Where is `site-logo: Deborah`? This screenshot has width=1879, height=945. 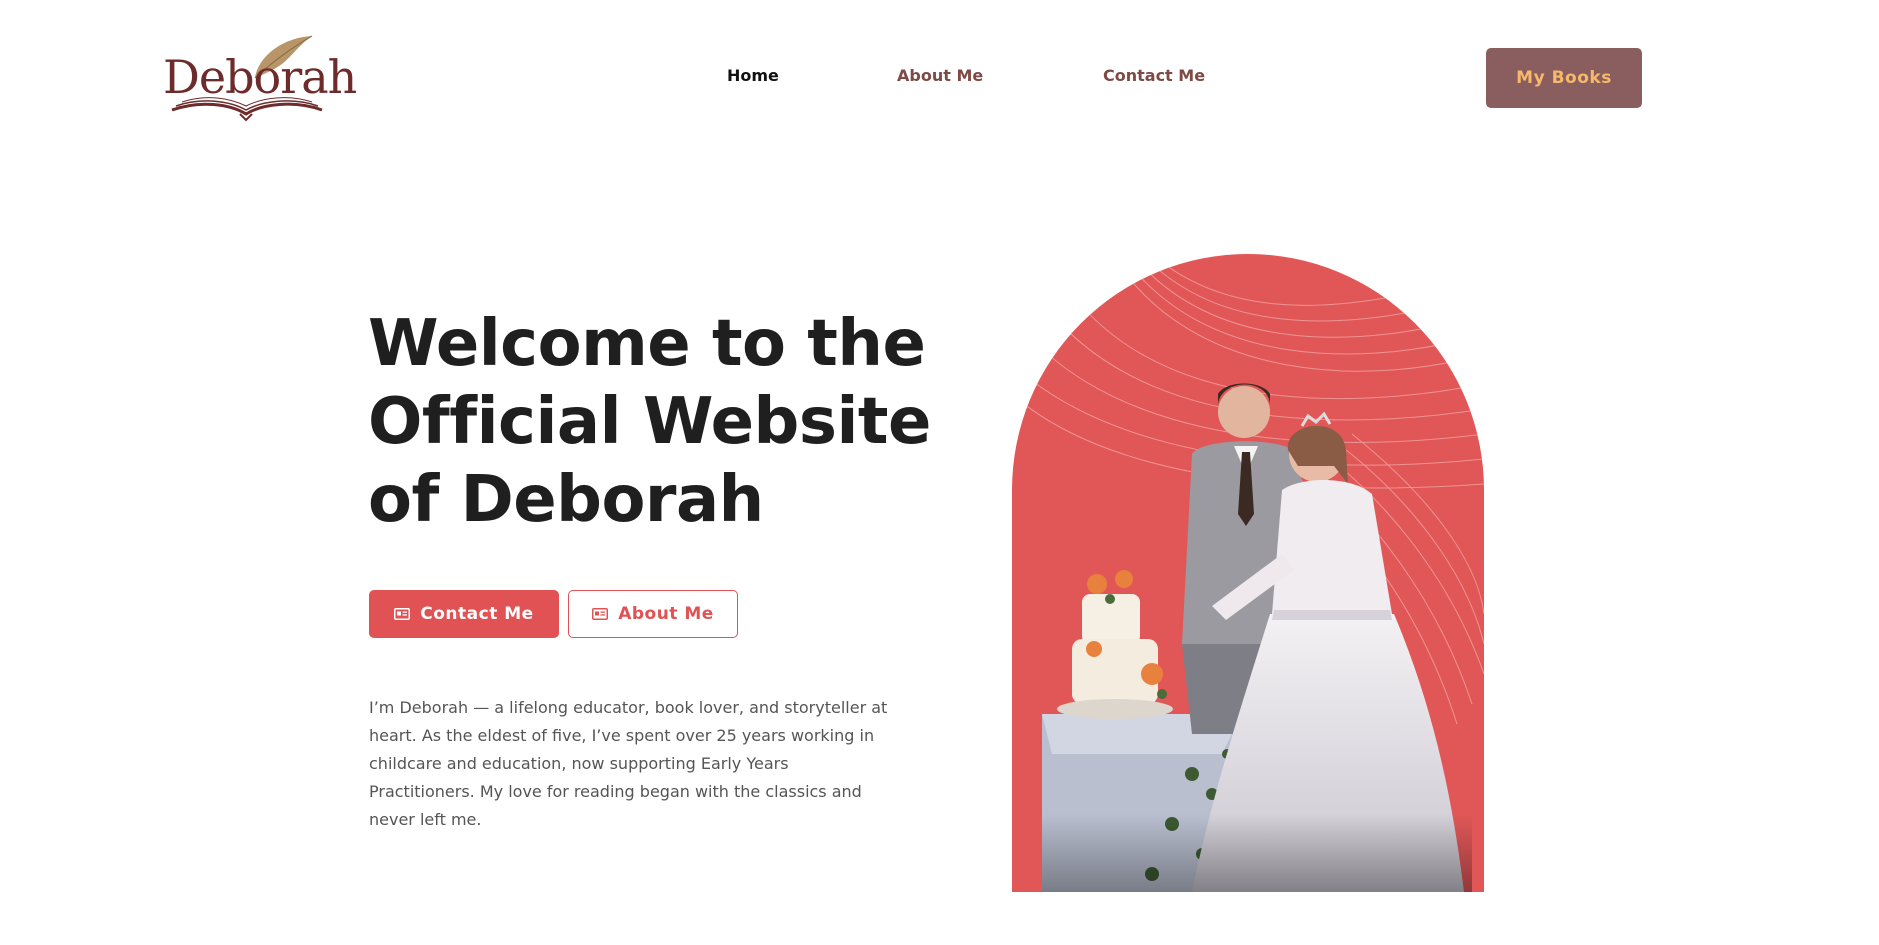
site-logo: Deborah is located at coordinates (258, 76).